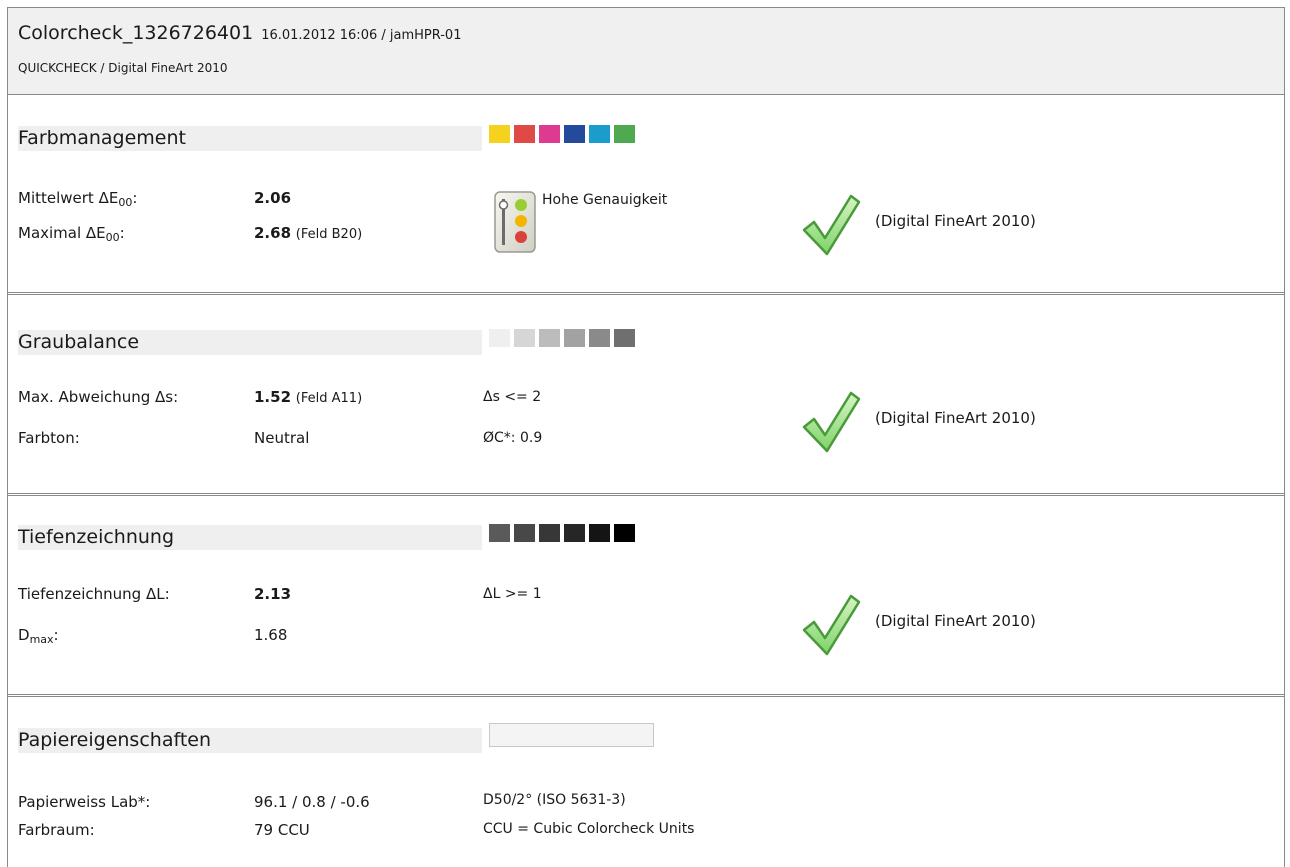  I want to click on farbraum-note: CCU = Cubic Colorcheck Units, so click(589, 829).